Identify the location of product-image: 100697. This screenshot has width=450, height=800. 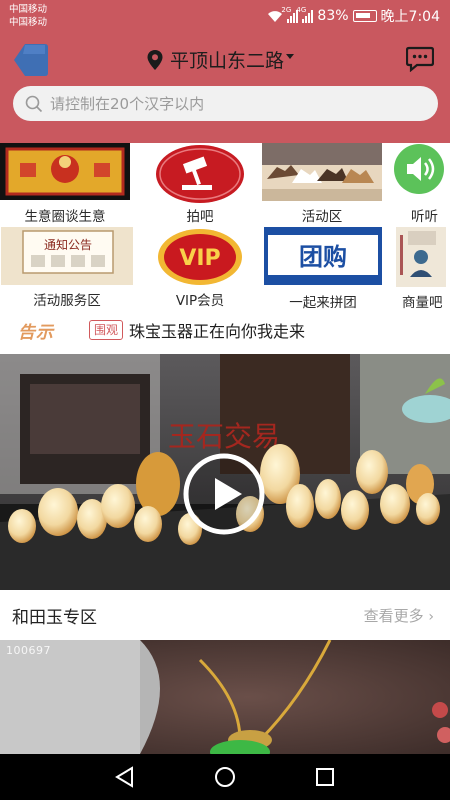
(225, 697).